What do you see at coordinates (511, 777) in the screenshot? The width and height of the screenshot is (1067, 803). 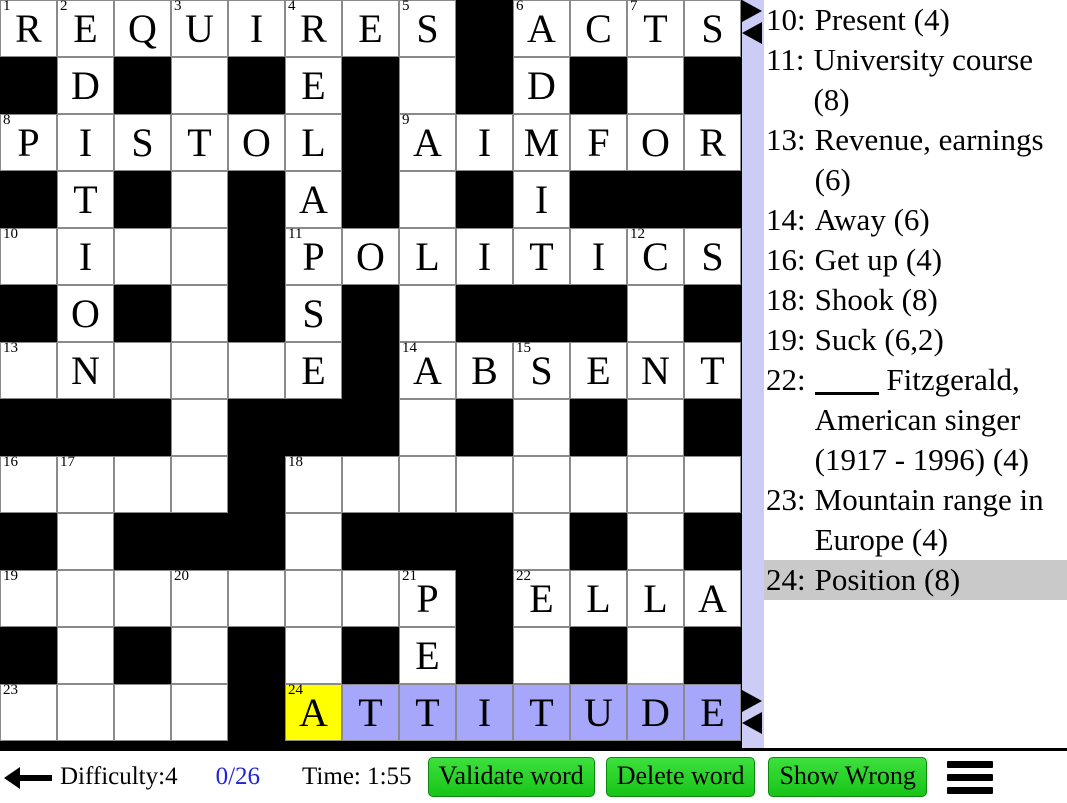 I see `validate-word-button: Validate word` at bounding box center [511, 777].